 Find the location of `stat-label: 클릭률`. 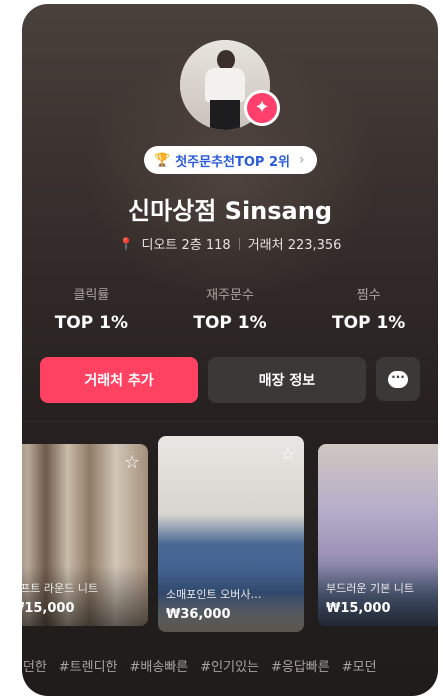

stat-label: 클릭률 is located at coordinates (91, 295).